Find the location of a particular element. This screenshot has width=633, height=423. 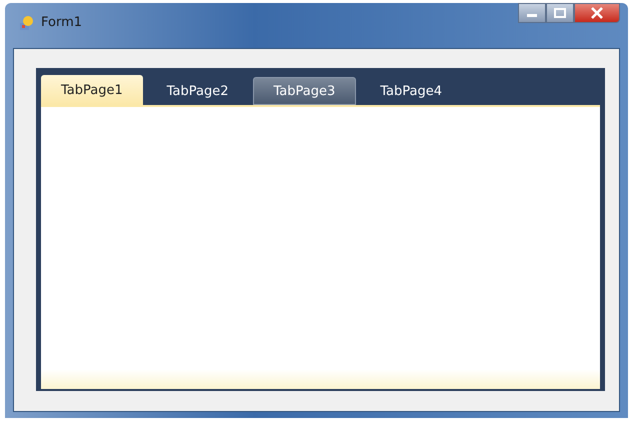

tab: TabPage2 is located at coordinates (197, 91).